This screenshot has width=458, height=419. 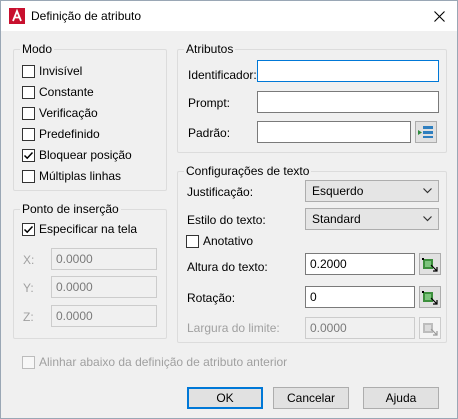 I want to click on specify-on-screen-checkbox-box, so click(x=28, y=229).